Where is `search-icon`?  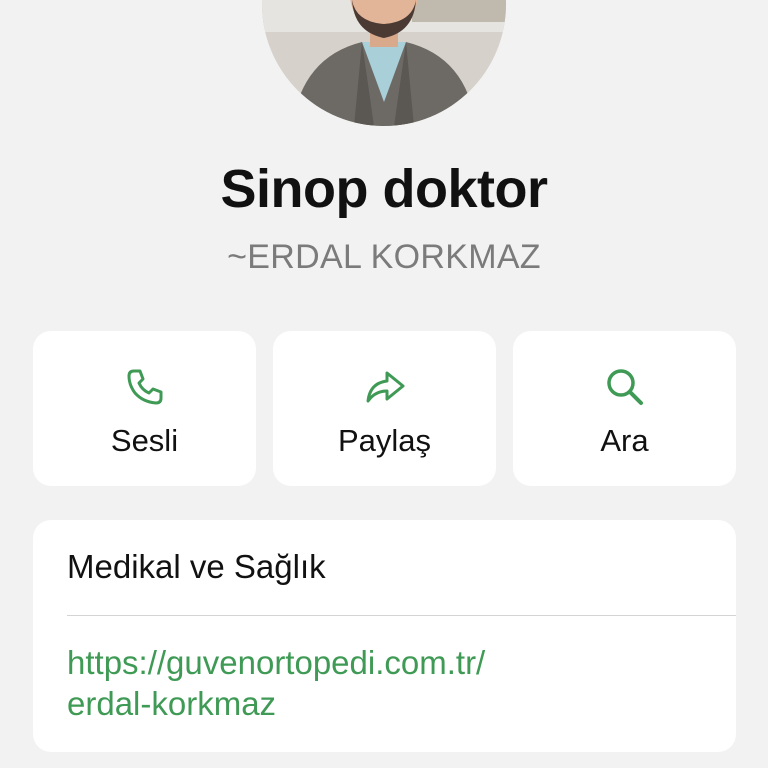 search-icon is located at coordinates (625, 387).